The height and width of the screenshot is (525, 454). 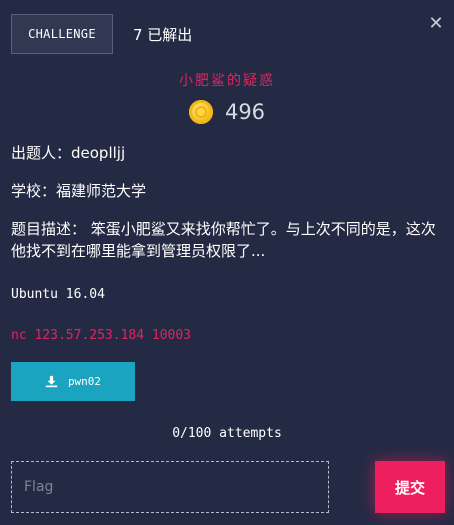 What do you see at coordinates (79, 191) in the screenshot?
I see `challenge-school: 学校：福建师范大学` at bounding box center [79, 191].